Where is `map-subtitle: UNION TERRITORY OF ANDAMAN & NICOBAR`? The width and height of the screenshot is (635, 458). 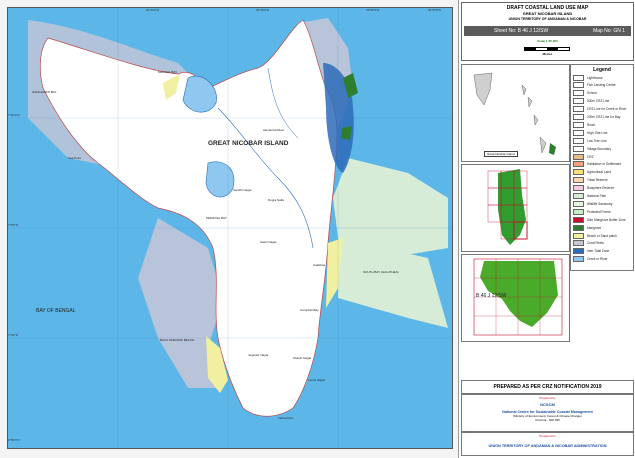 map-subtitle: UNION TERRITORY OF ANDAMAN & NICOBAR is located at coordinates (547, 19).